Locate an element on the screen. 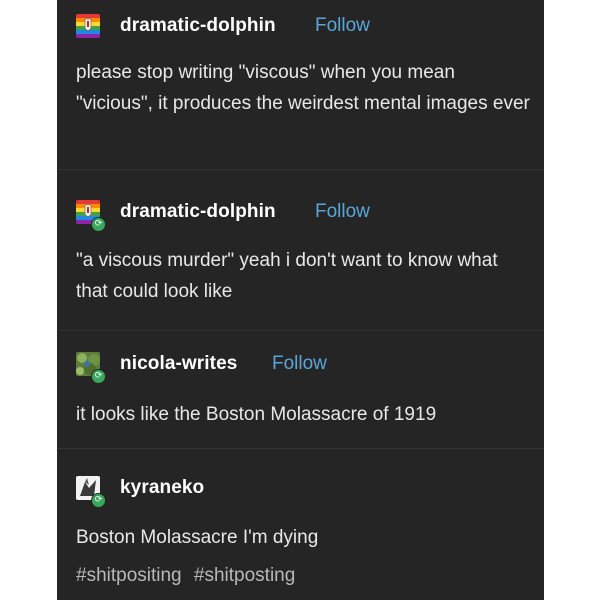  post-header: ⟳ nicola-writes Follow is located at coordinates (300, 368).